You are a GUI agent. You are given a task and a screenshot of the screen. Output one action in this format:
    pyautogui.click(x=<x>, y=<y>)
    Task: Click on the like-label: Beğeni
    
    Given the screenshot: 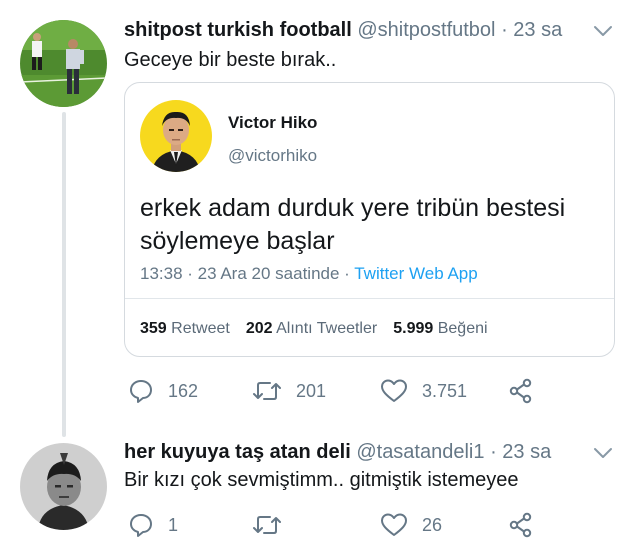 What is the action you would take?
    pyautogui.click(x=462, y=328)
    